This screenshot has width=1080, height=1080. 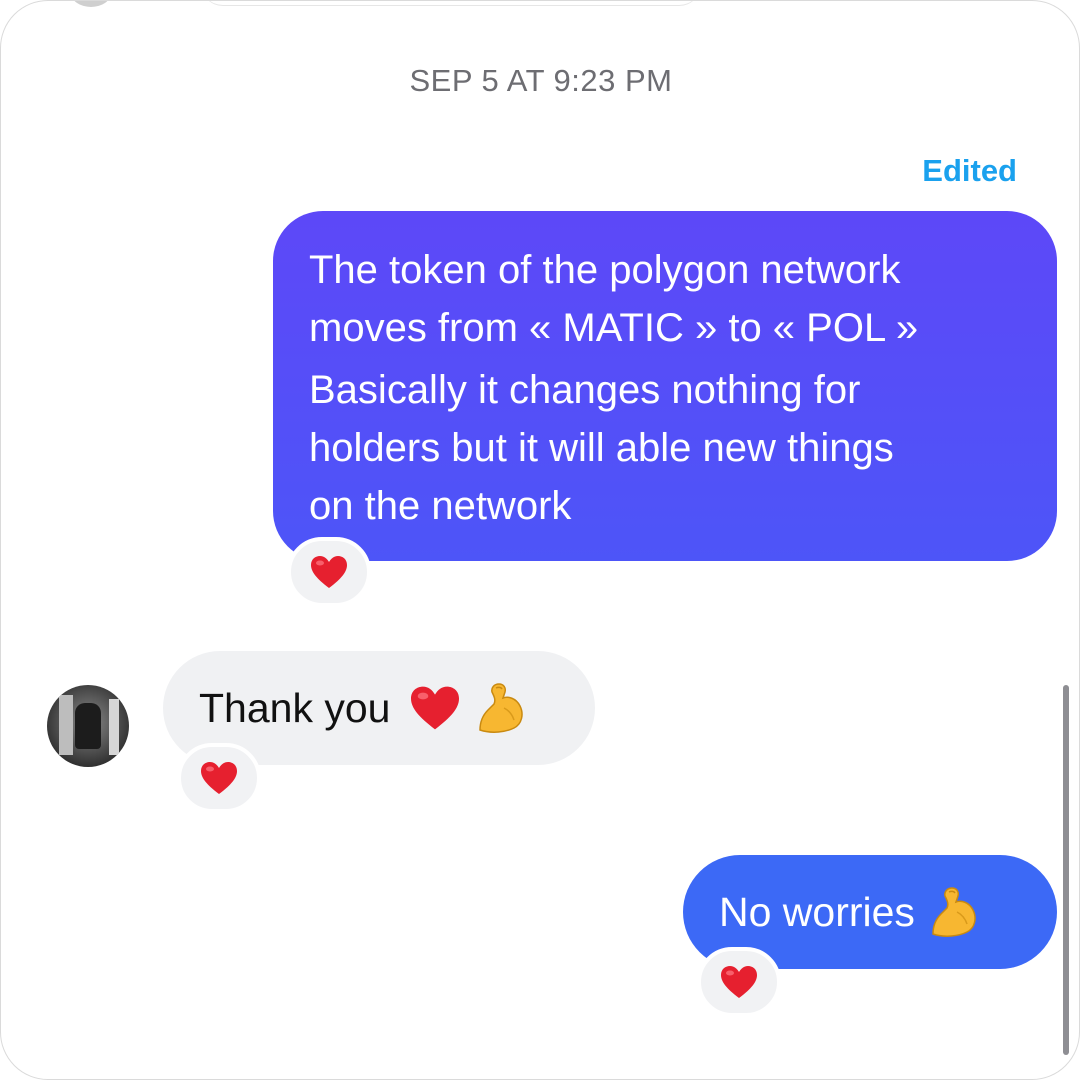 I want to click on previous-message-bubble, so click(x=451, y=3).